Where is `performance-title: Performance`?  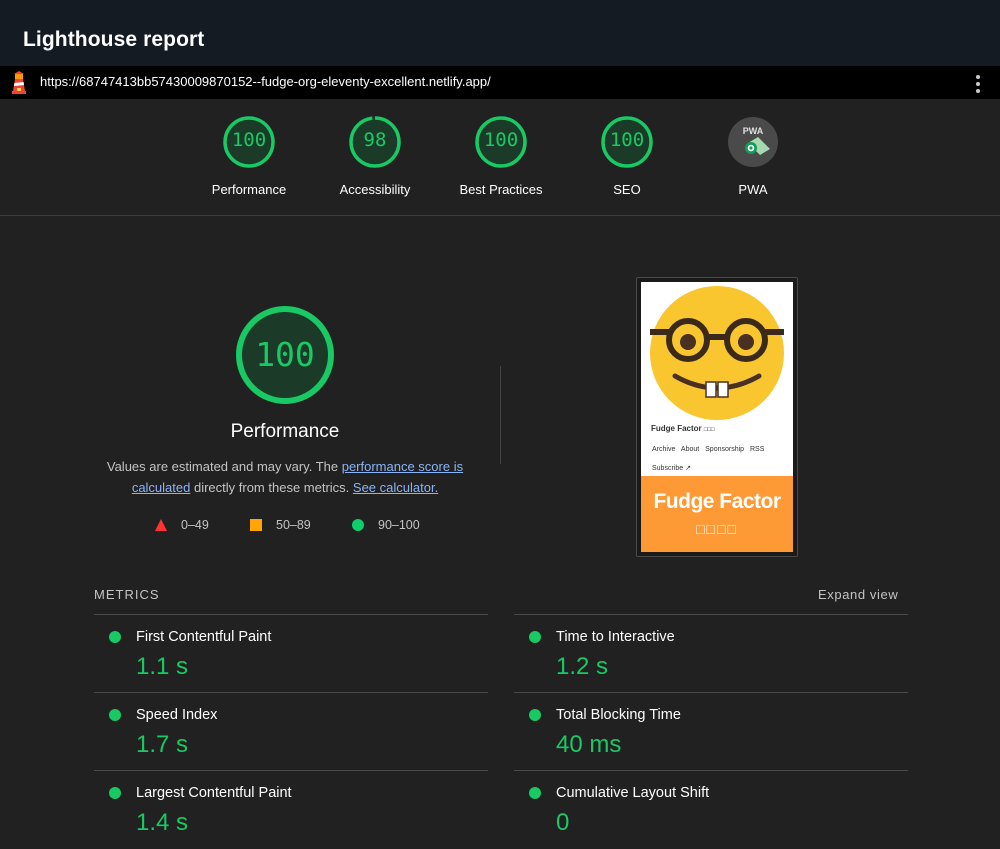 performance-title: Performance is located at coordinates (285, 431).